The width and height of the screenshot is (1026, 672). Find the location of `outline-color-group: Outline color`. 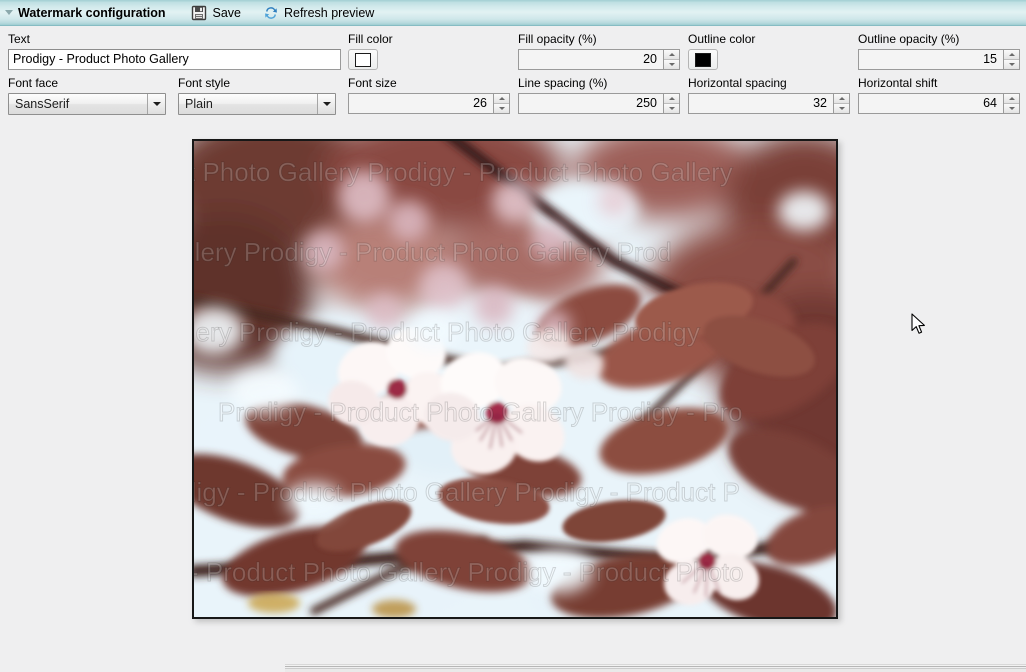

outline-color-group: Outline color is located at coordinates (721, 51).